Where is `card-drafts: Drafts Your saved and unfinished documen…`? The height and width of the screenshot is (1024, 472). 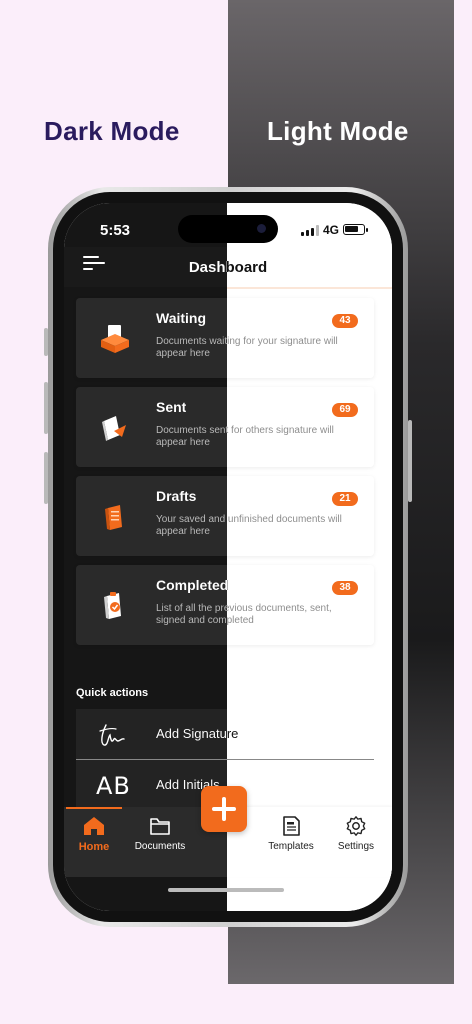
card-drafts: Drafts Your saved and unfinished documen… is located at coordinates (225, 516).